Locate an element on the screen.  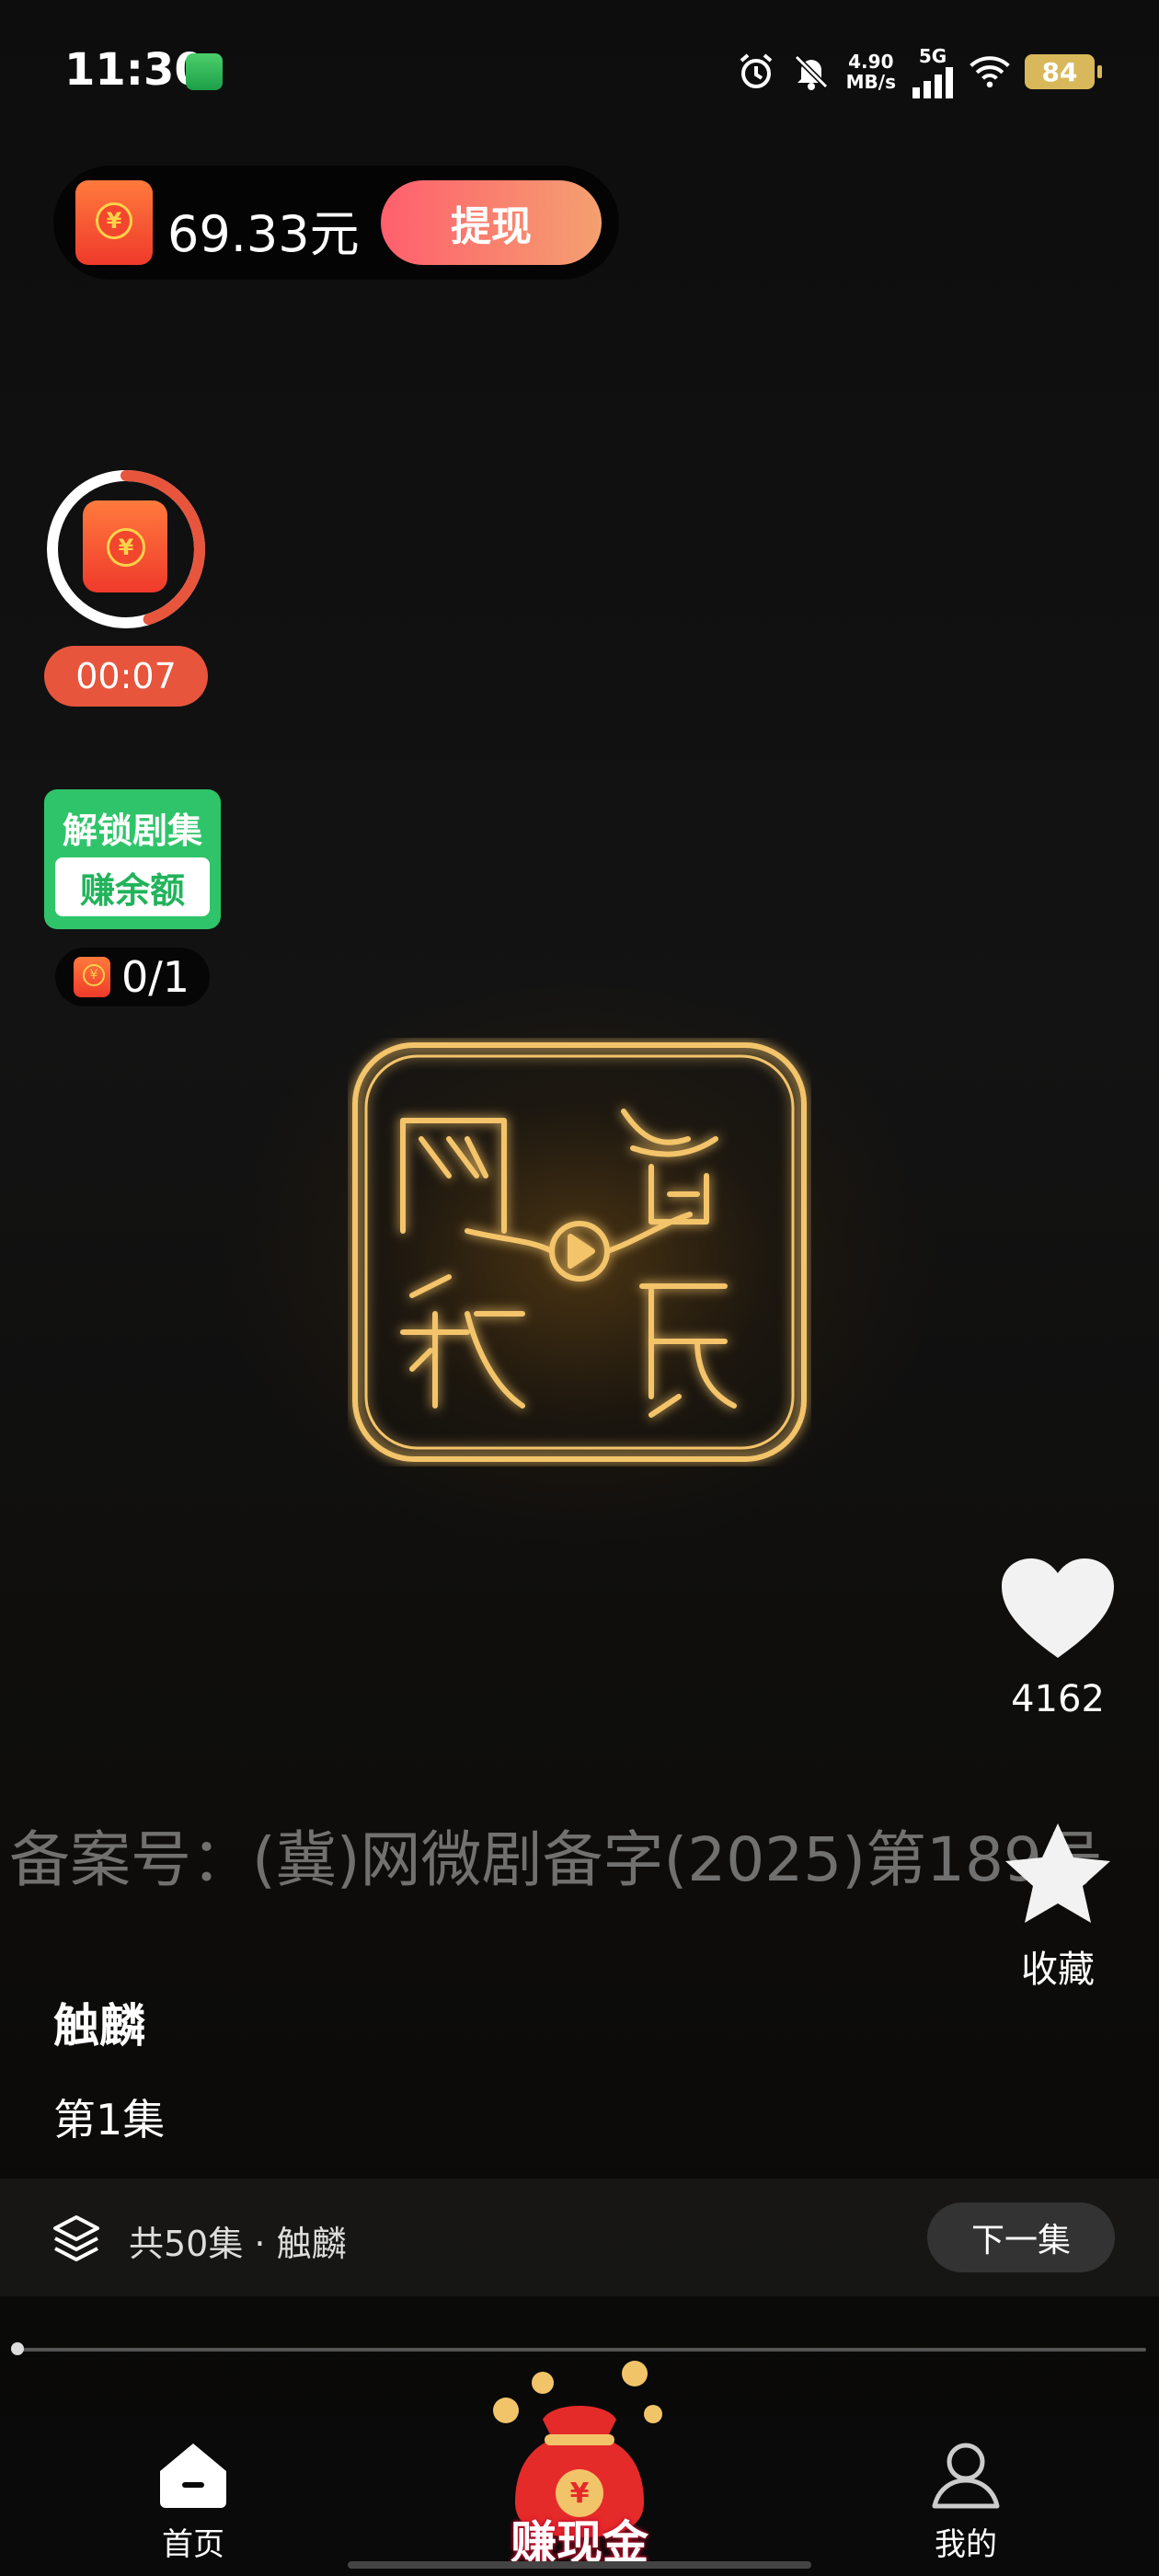
home-indicator is located at coordinates (579, 2565).